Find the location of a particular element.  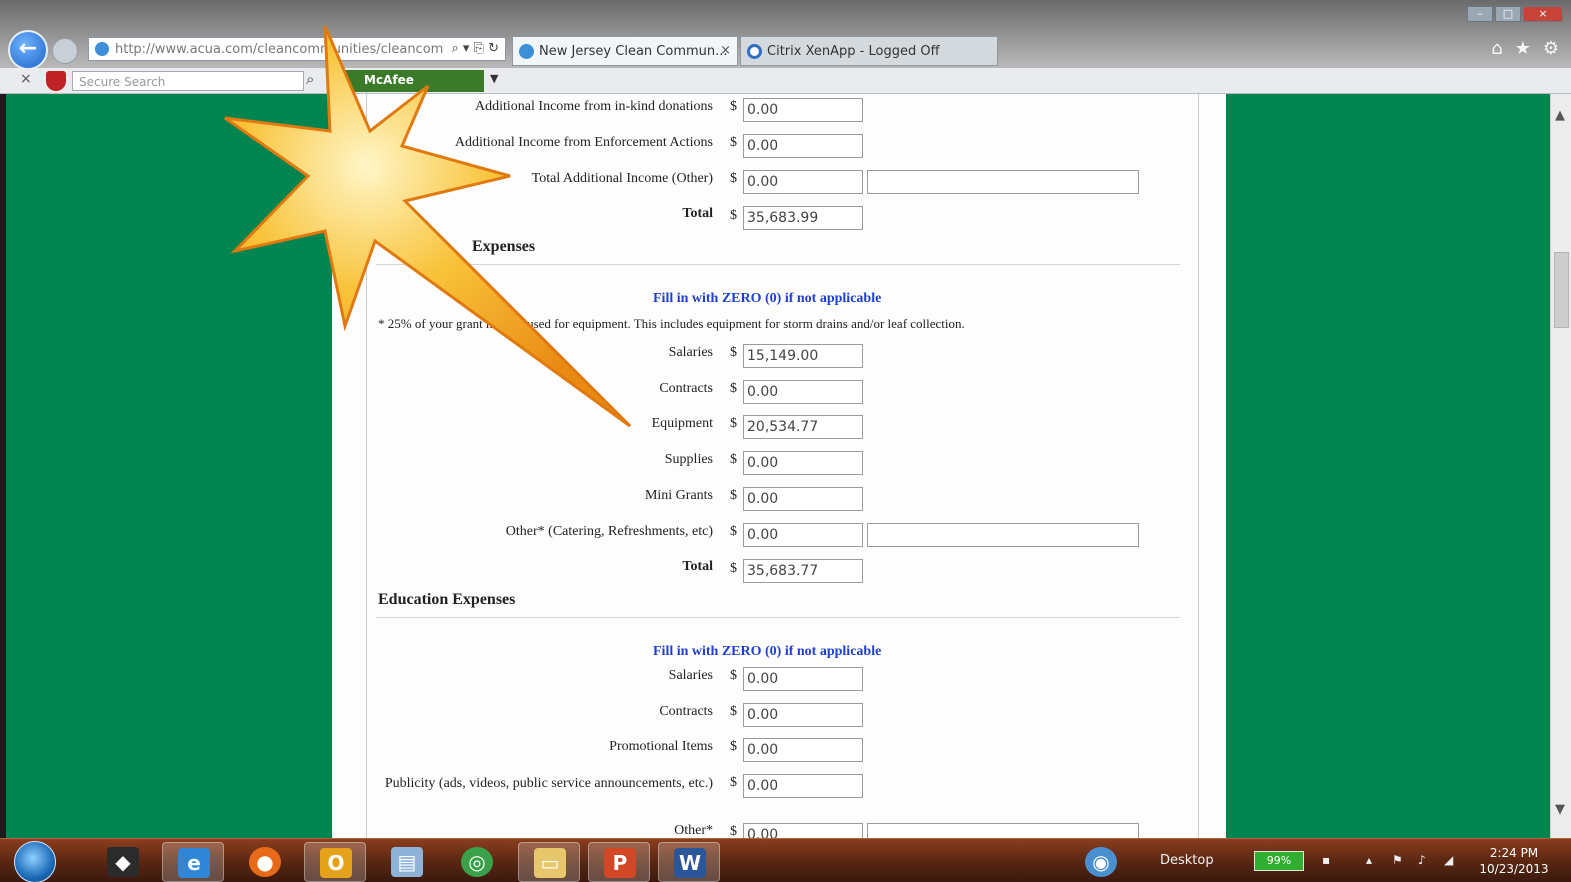

home-icon: ⌂ is located at coordinates (1496, 48).